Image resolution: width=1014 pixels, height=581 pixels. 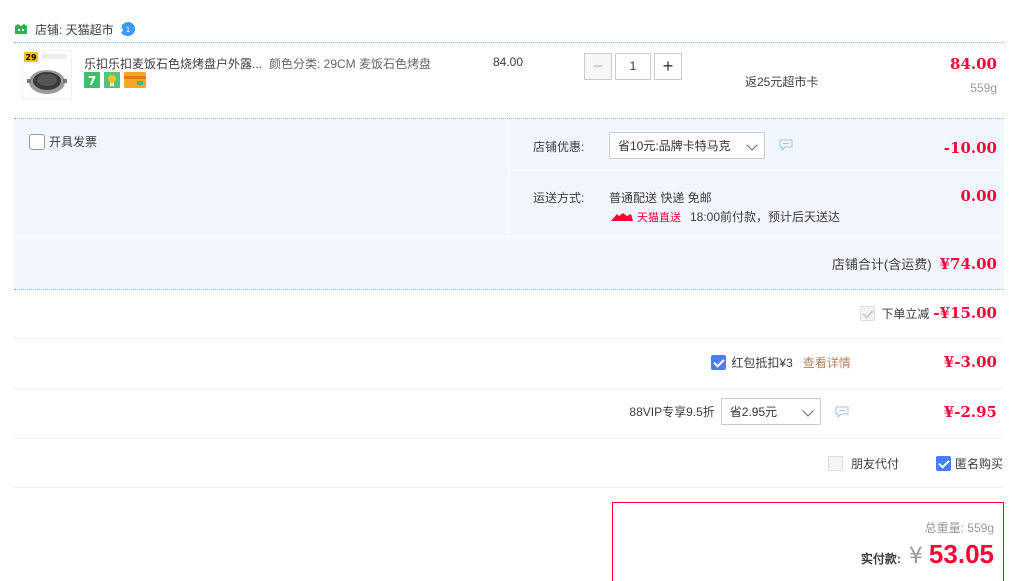 I want to click on shop-discount-select: 省10元:品牌卡特马克, so click(x=687, y=145).